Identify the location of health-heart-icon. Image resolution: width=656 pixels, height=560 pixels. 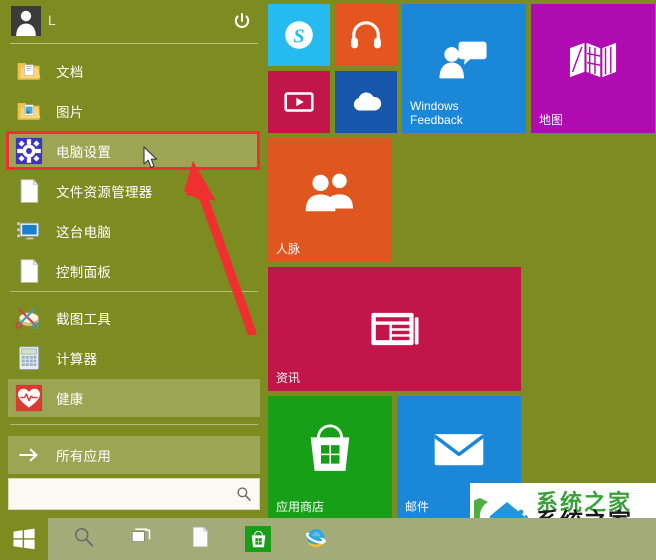
(29, 398).